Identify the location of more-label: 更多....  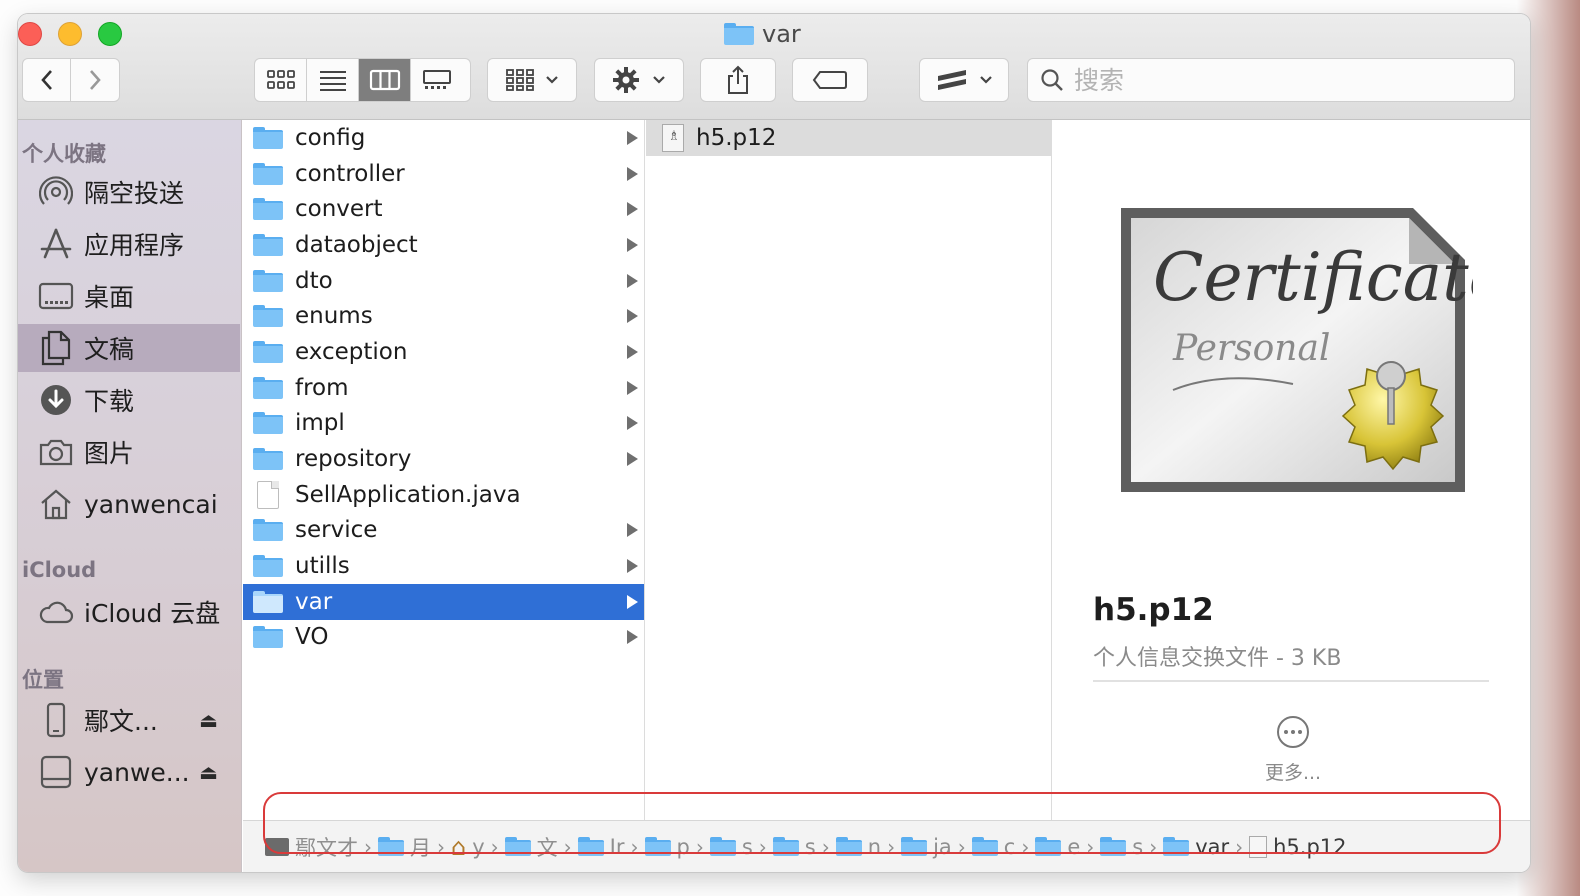
(1293, 773).